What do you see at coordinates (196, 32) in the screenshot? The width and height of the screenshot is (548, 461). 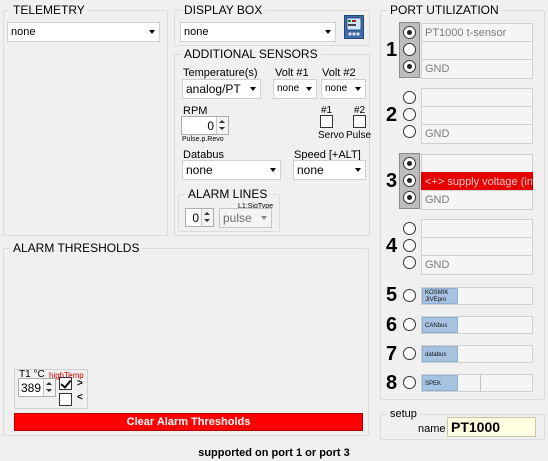 I see `display-box-select-value: none` at bounding box center [196, 32].